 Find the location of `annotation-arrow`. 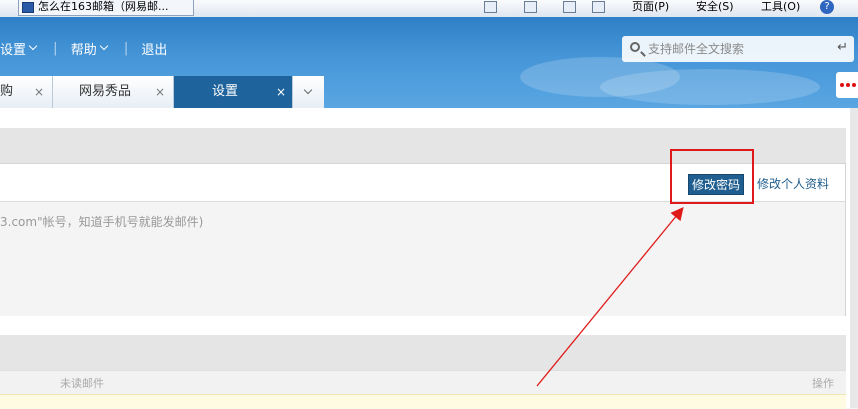

annotation-arrow is located at coordinates (610, 296).